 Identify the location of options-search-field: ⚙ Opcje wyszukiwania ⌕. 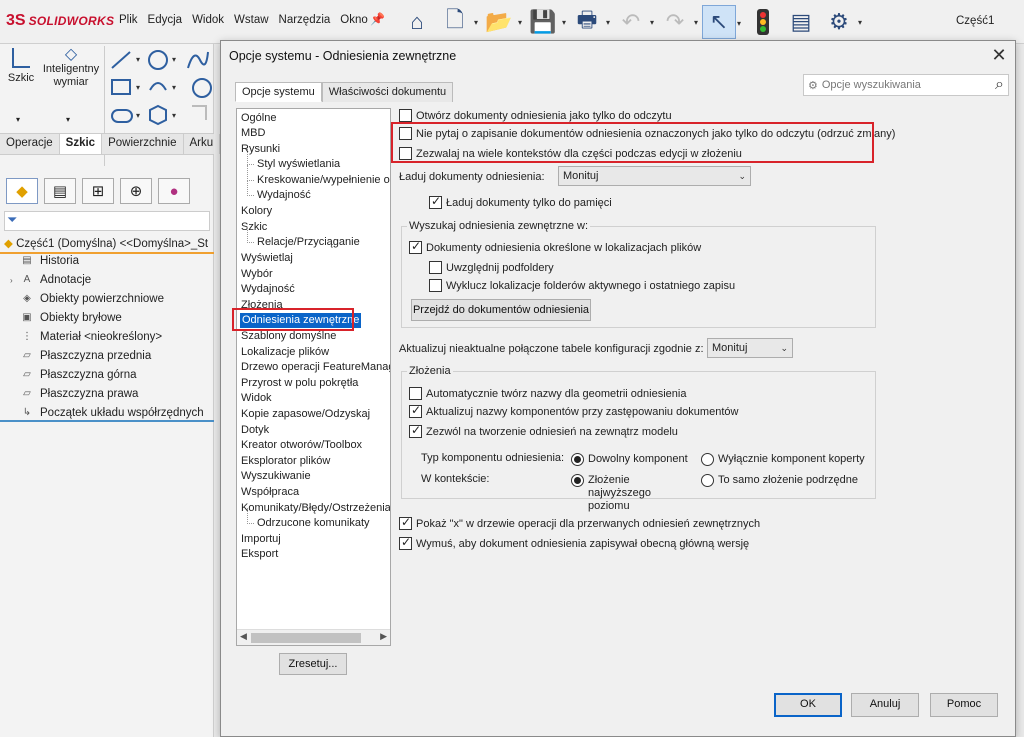
(906, 85).